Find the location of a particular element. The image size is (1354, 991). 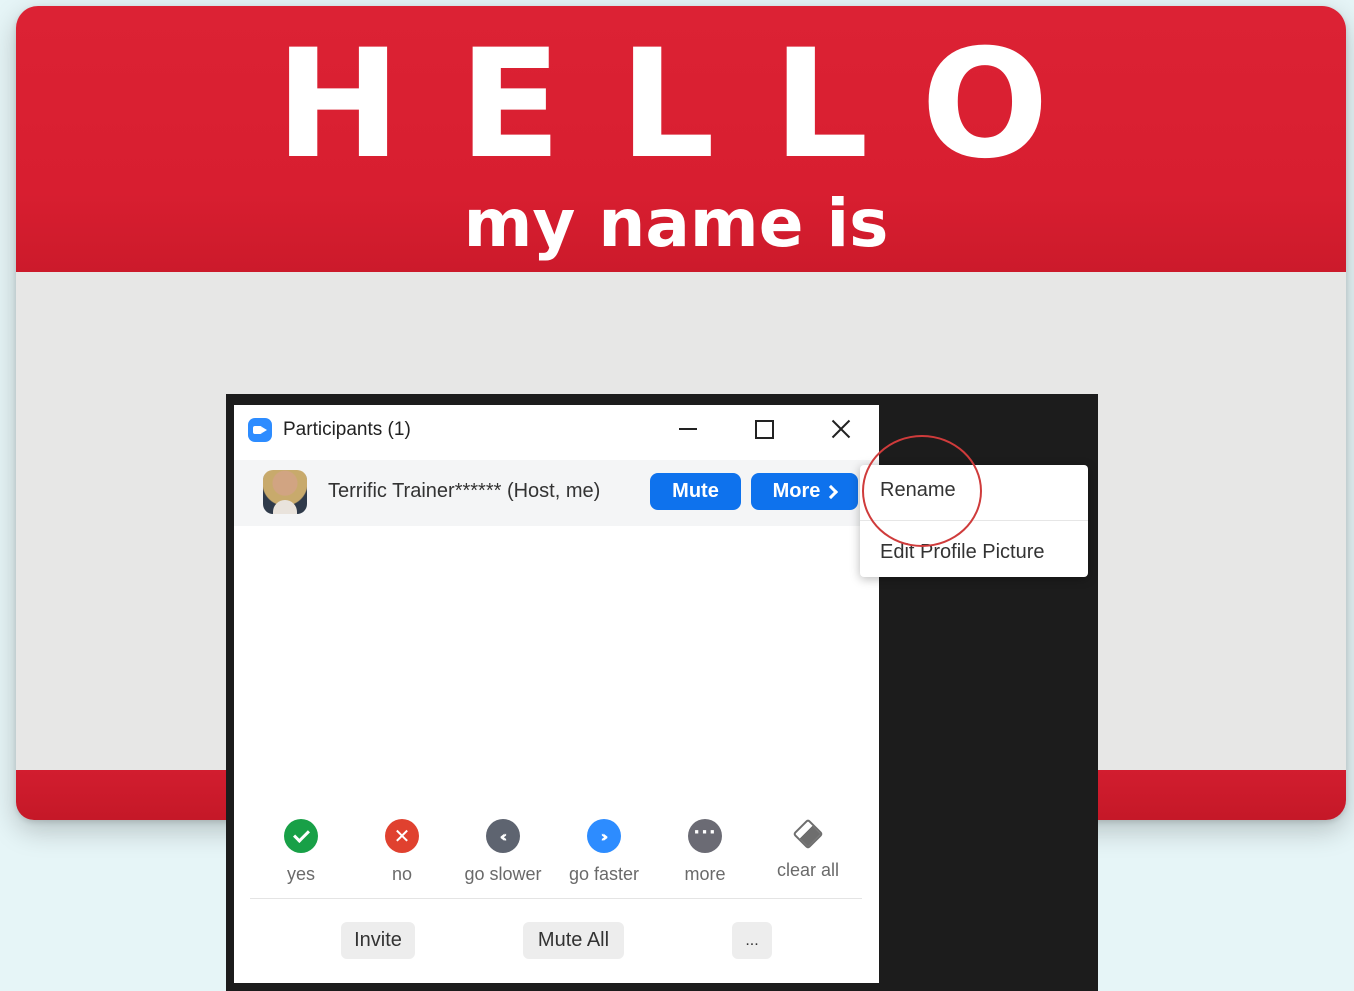

minimize-button is located at coordinates (688, 429).